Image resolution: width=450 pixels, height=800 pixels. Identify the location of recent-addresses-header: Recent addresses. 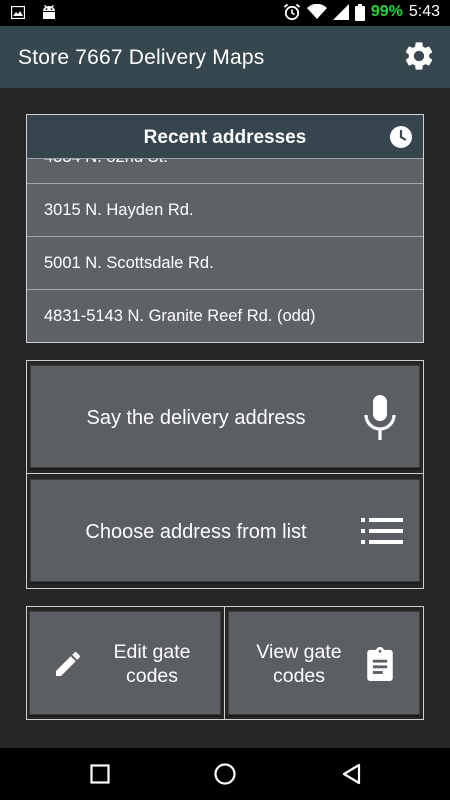
(225, 137).